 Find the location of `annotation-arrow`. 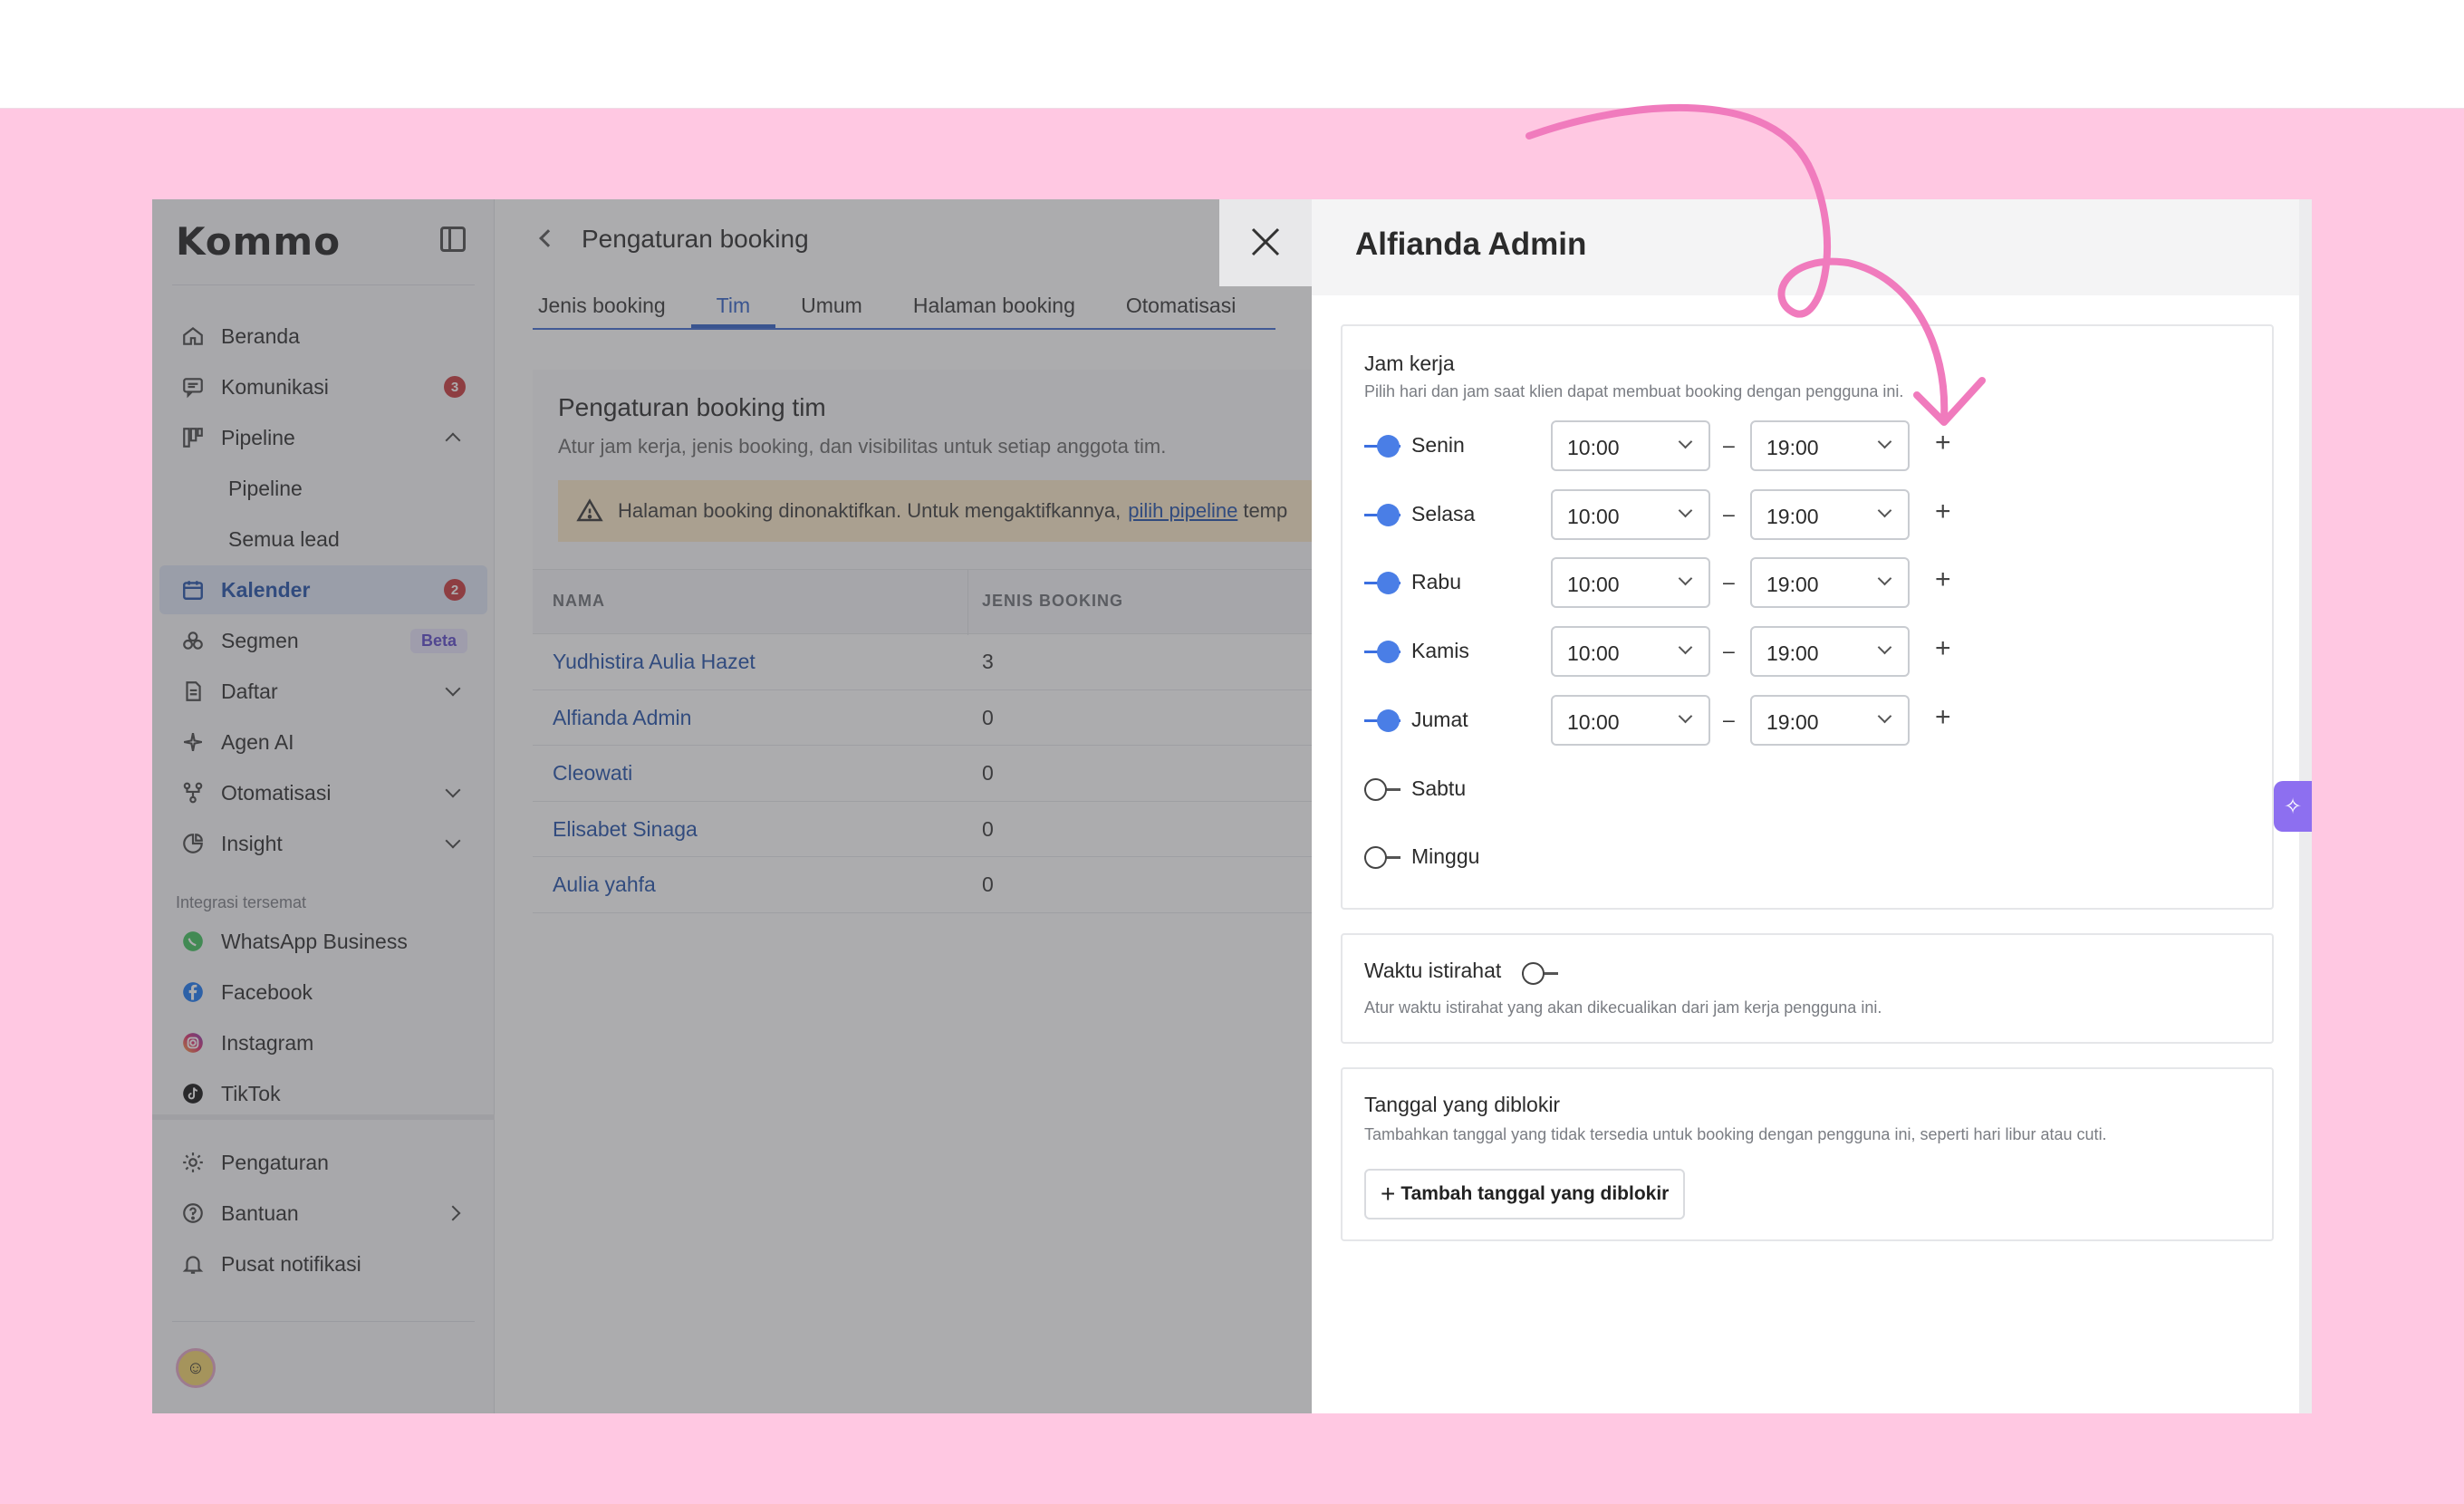

annotation-arrow is located at coordinates (1756, 264).